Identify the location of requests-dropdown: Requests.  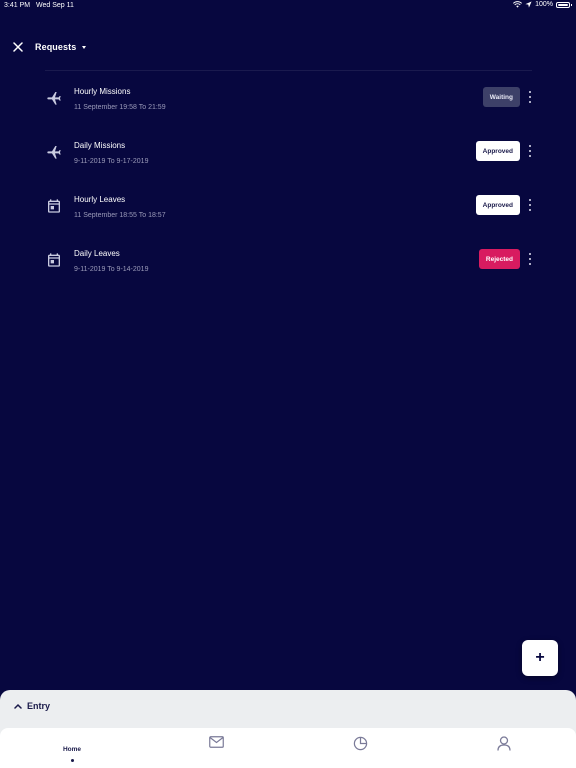
(61, 47).